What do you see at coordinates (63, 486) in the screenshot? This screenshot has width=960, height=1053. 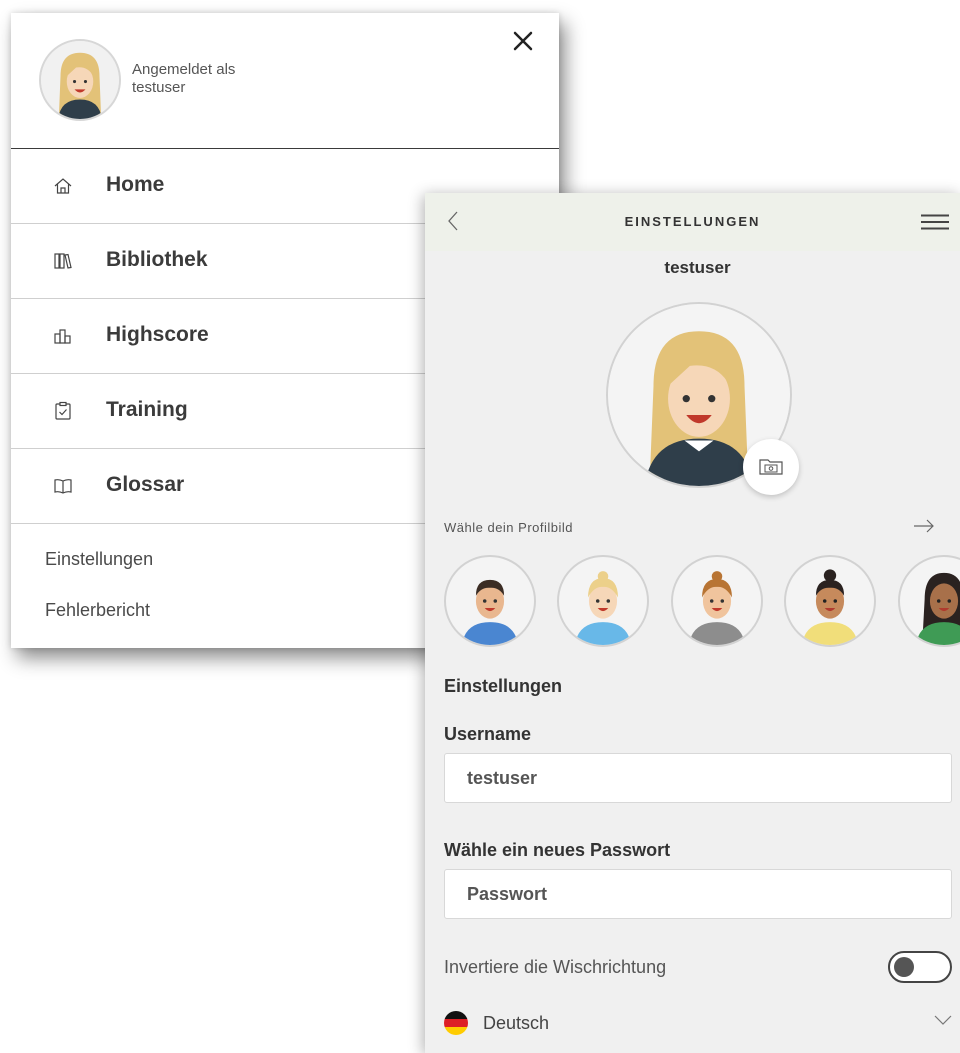 I see `book-open-icon` at bounding box center [63, 486].